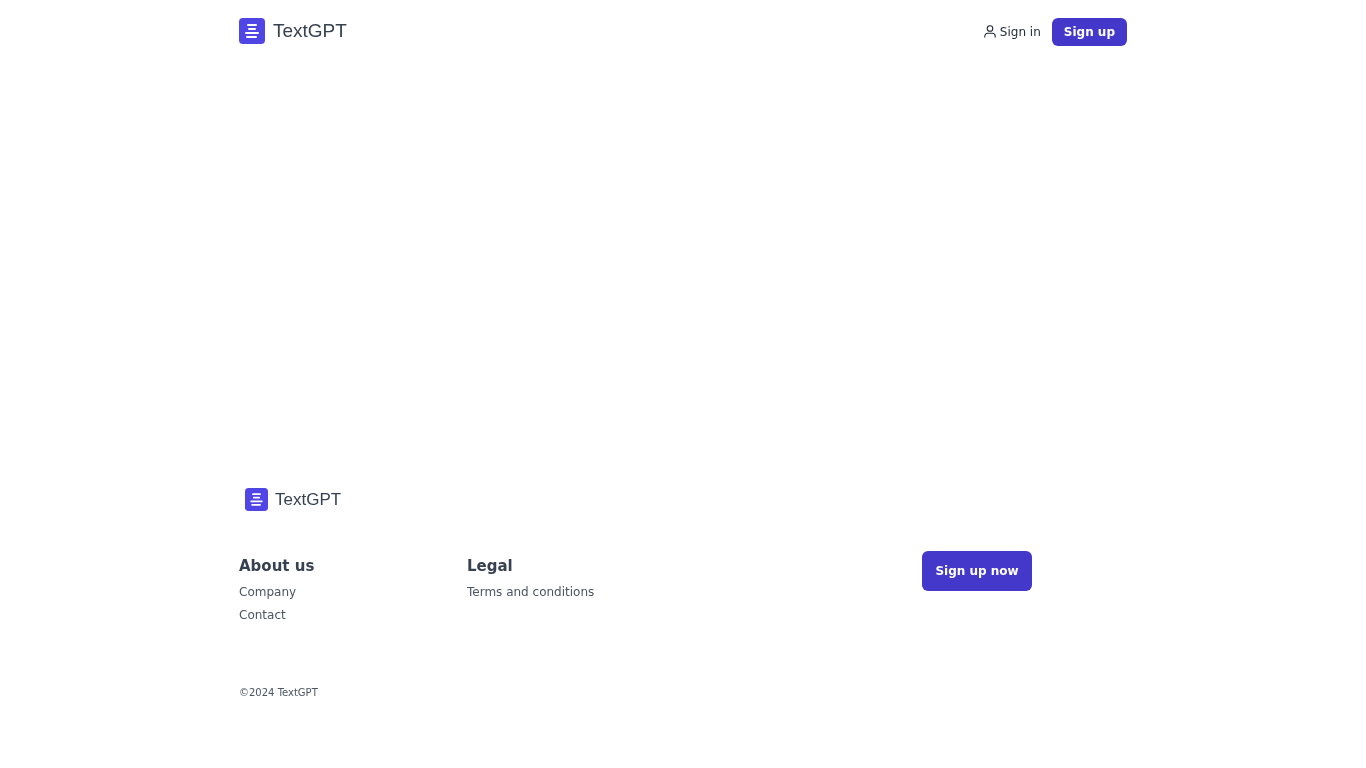  I want to click on footer-link: Contact, so click(262, 615).